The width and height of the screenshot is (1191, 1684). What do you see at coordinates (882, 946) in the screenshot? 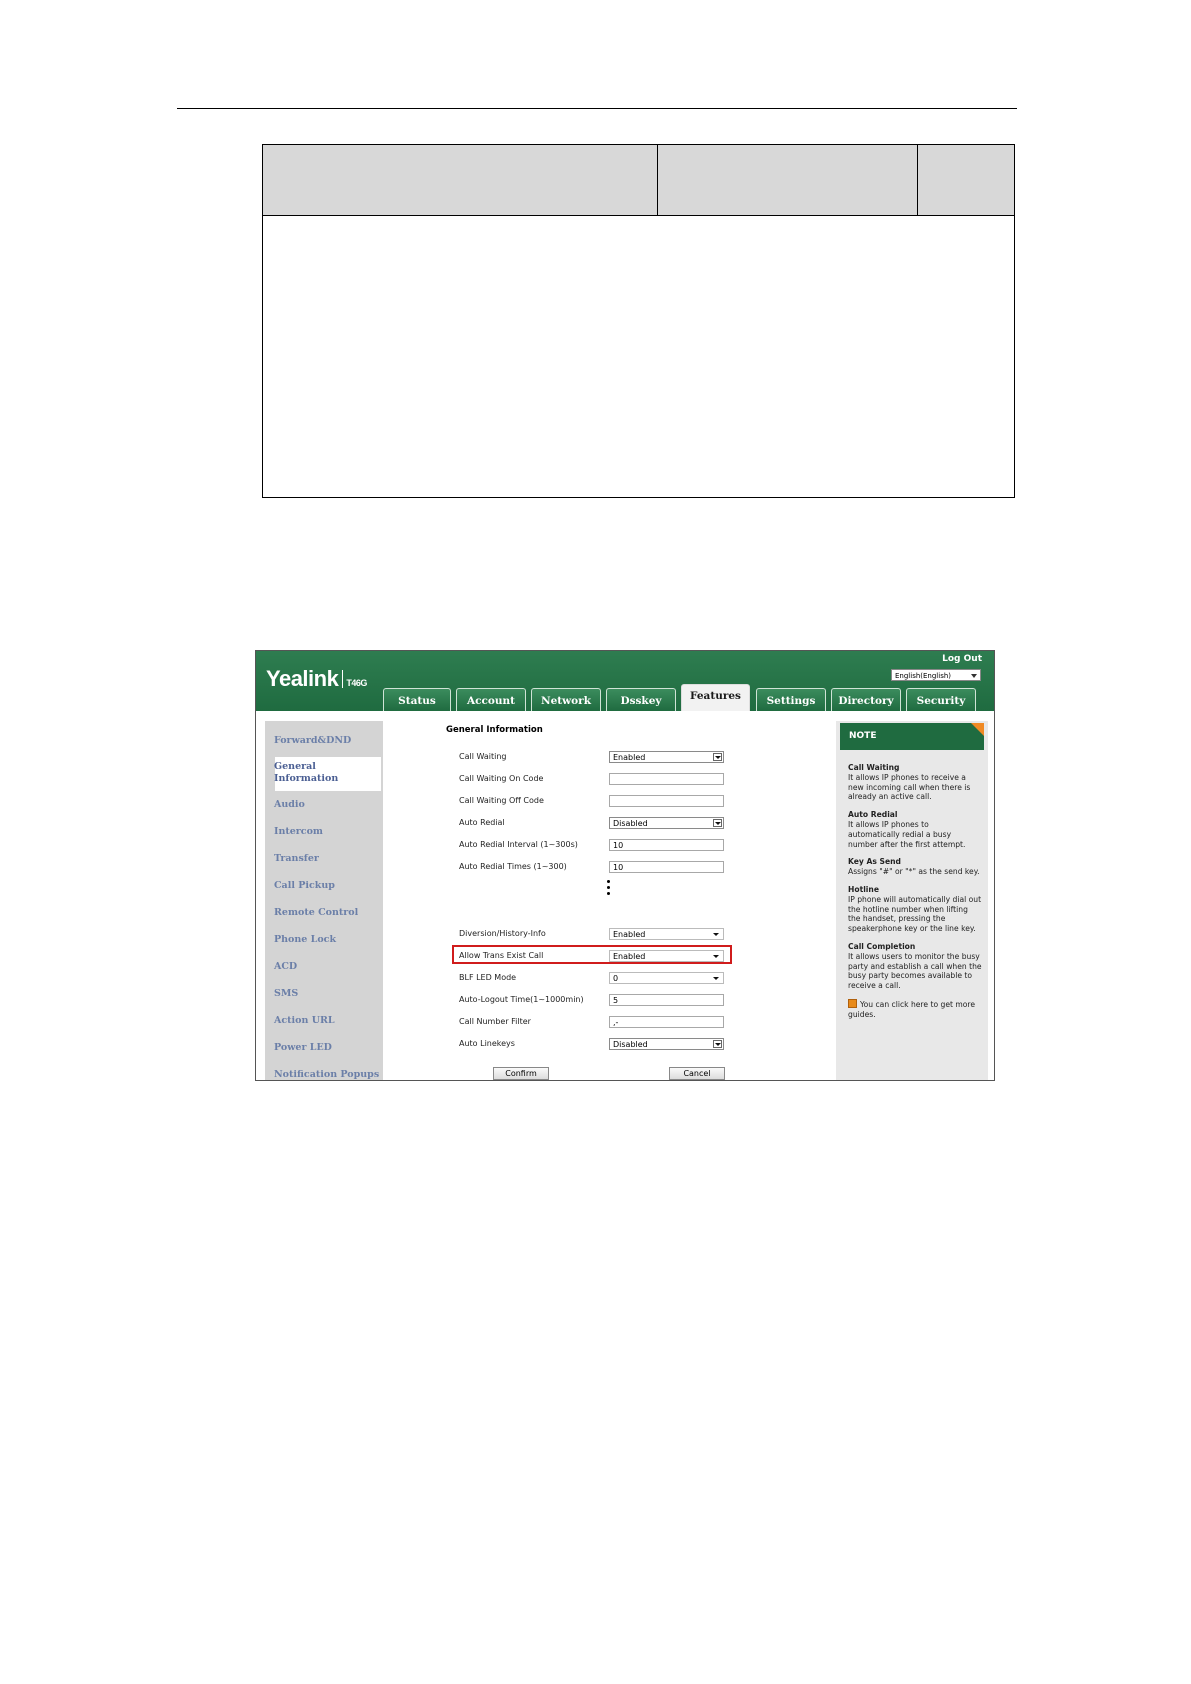
I see `note-heading: Call Completion` at bounding box center [882, 946].